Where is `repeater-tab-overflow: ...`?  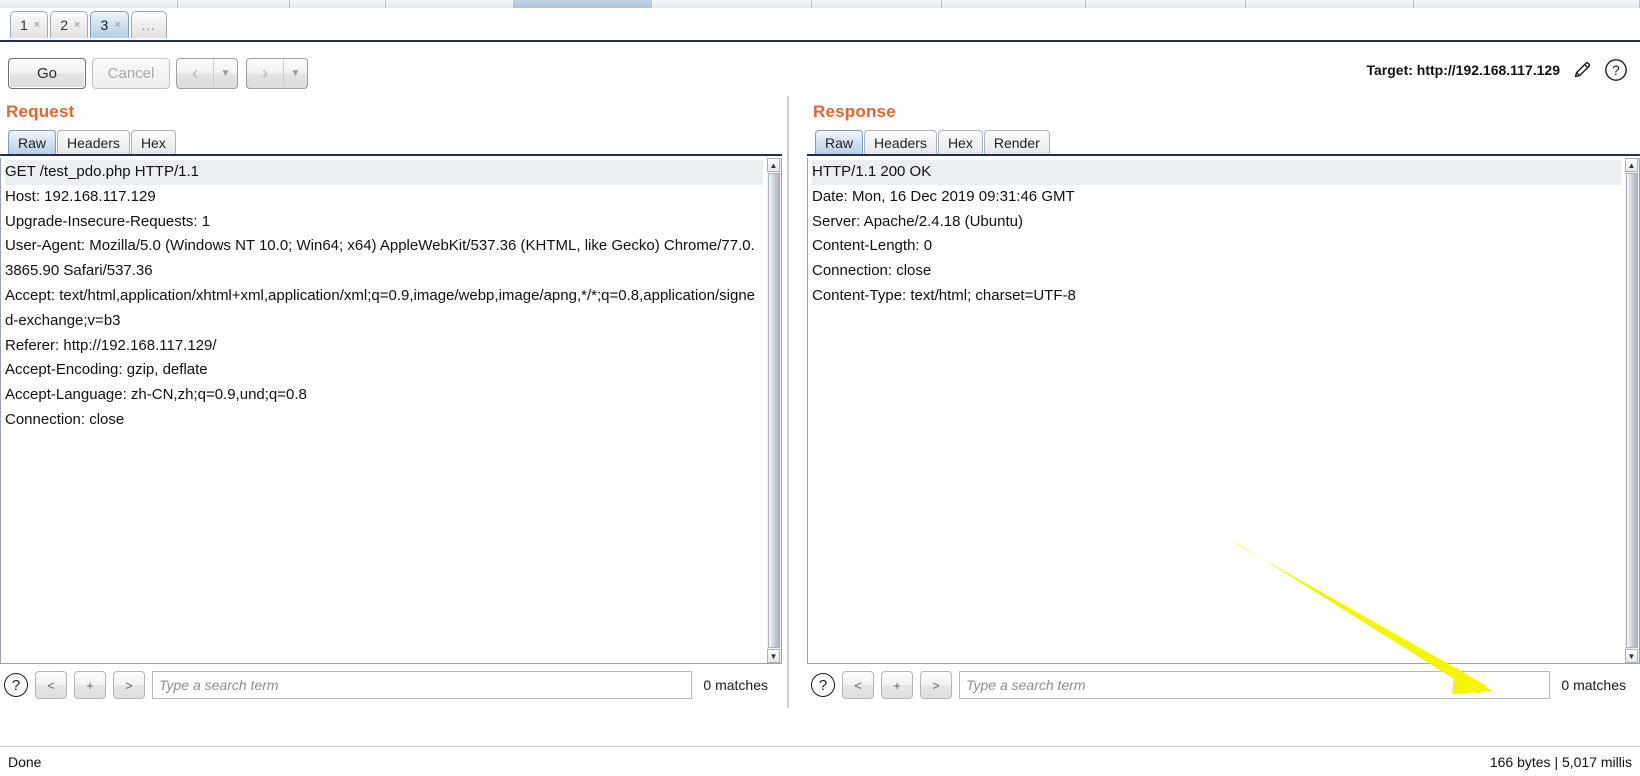 repeater-tab-overflow: ... is located at coordinates (148, 24).